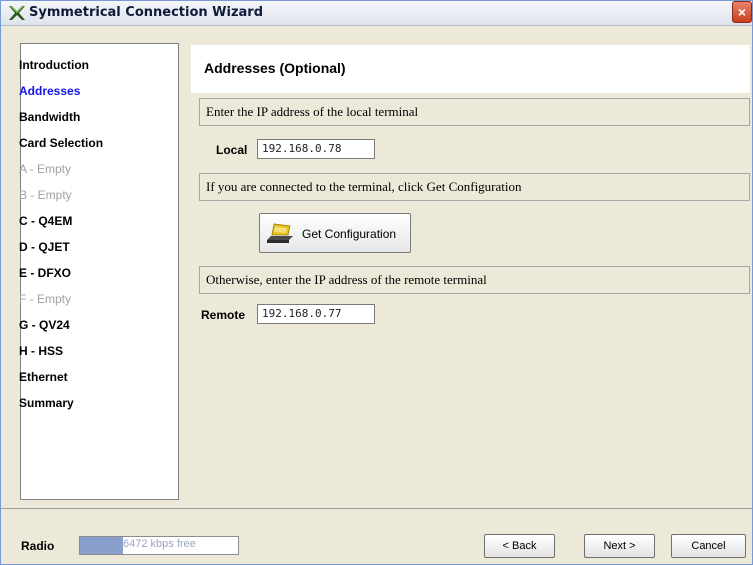 This screenshot has width=753, height=565. What do you see at coordinates (316, 314) in the screenshot?
I see `remote-ip-field: 192.168.0.77` at bounding box center [316, 314].